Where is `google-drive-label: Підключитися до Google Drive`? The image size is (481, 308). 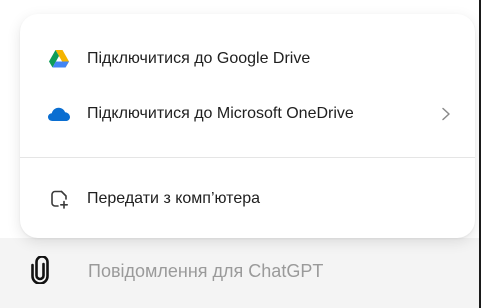
google-drive-label: Підключитися до Google Drive is located at coordinates (199, 58).